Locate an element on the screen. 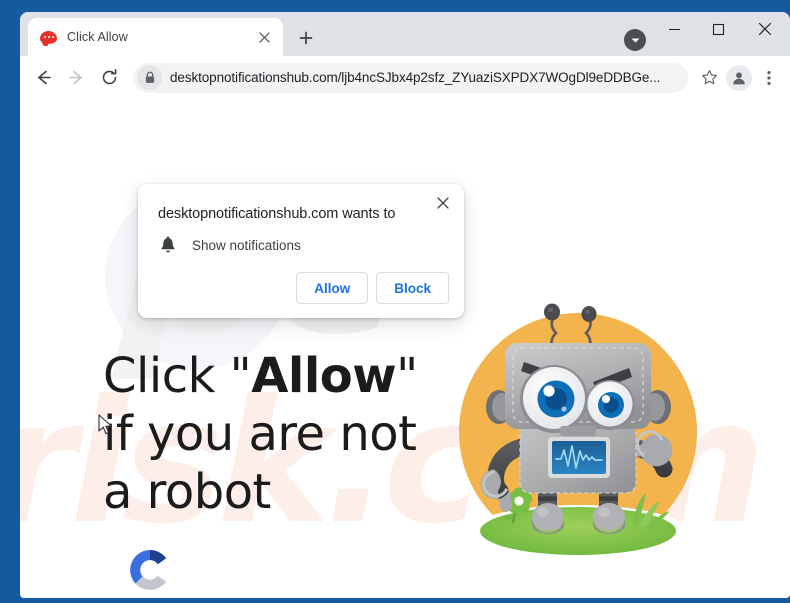  captcha-c-icon is located at coordinates (150, 570).